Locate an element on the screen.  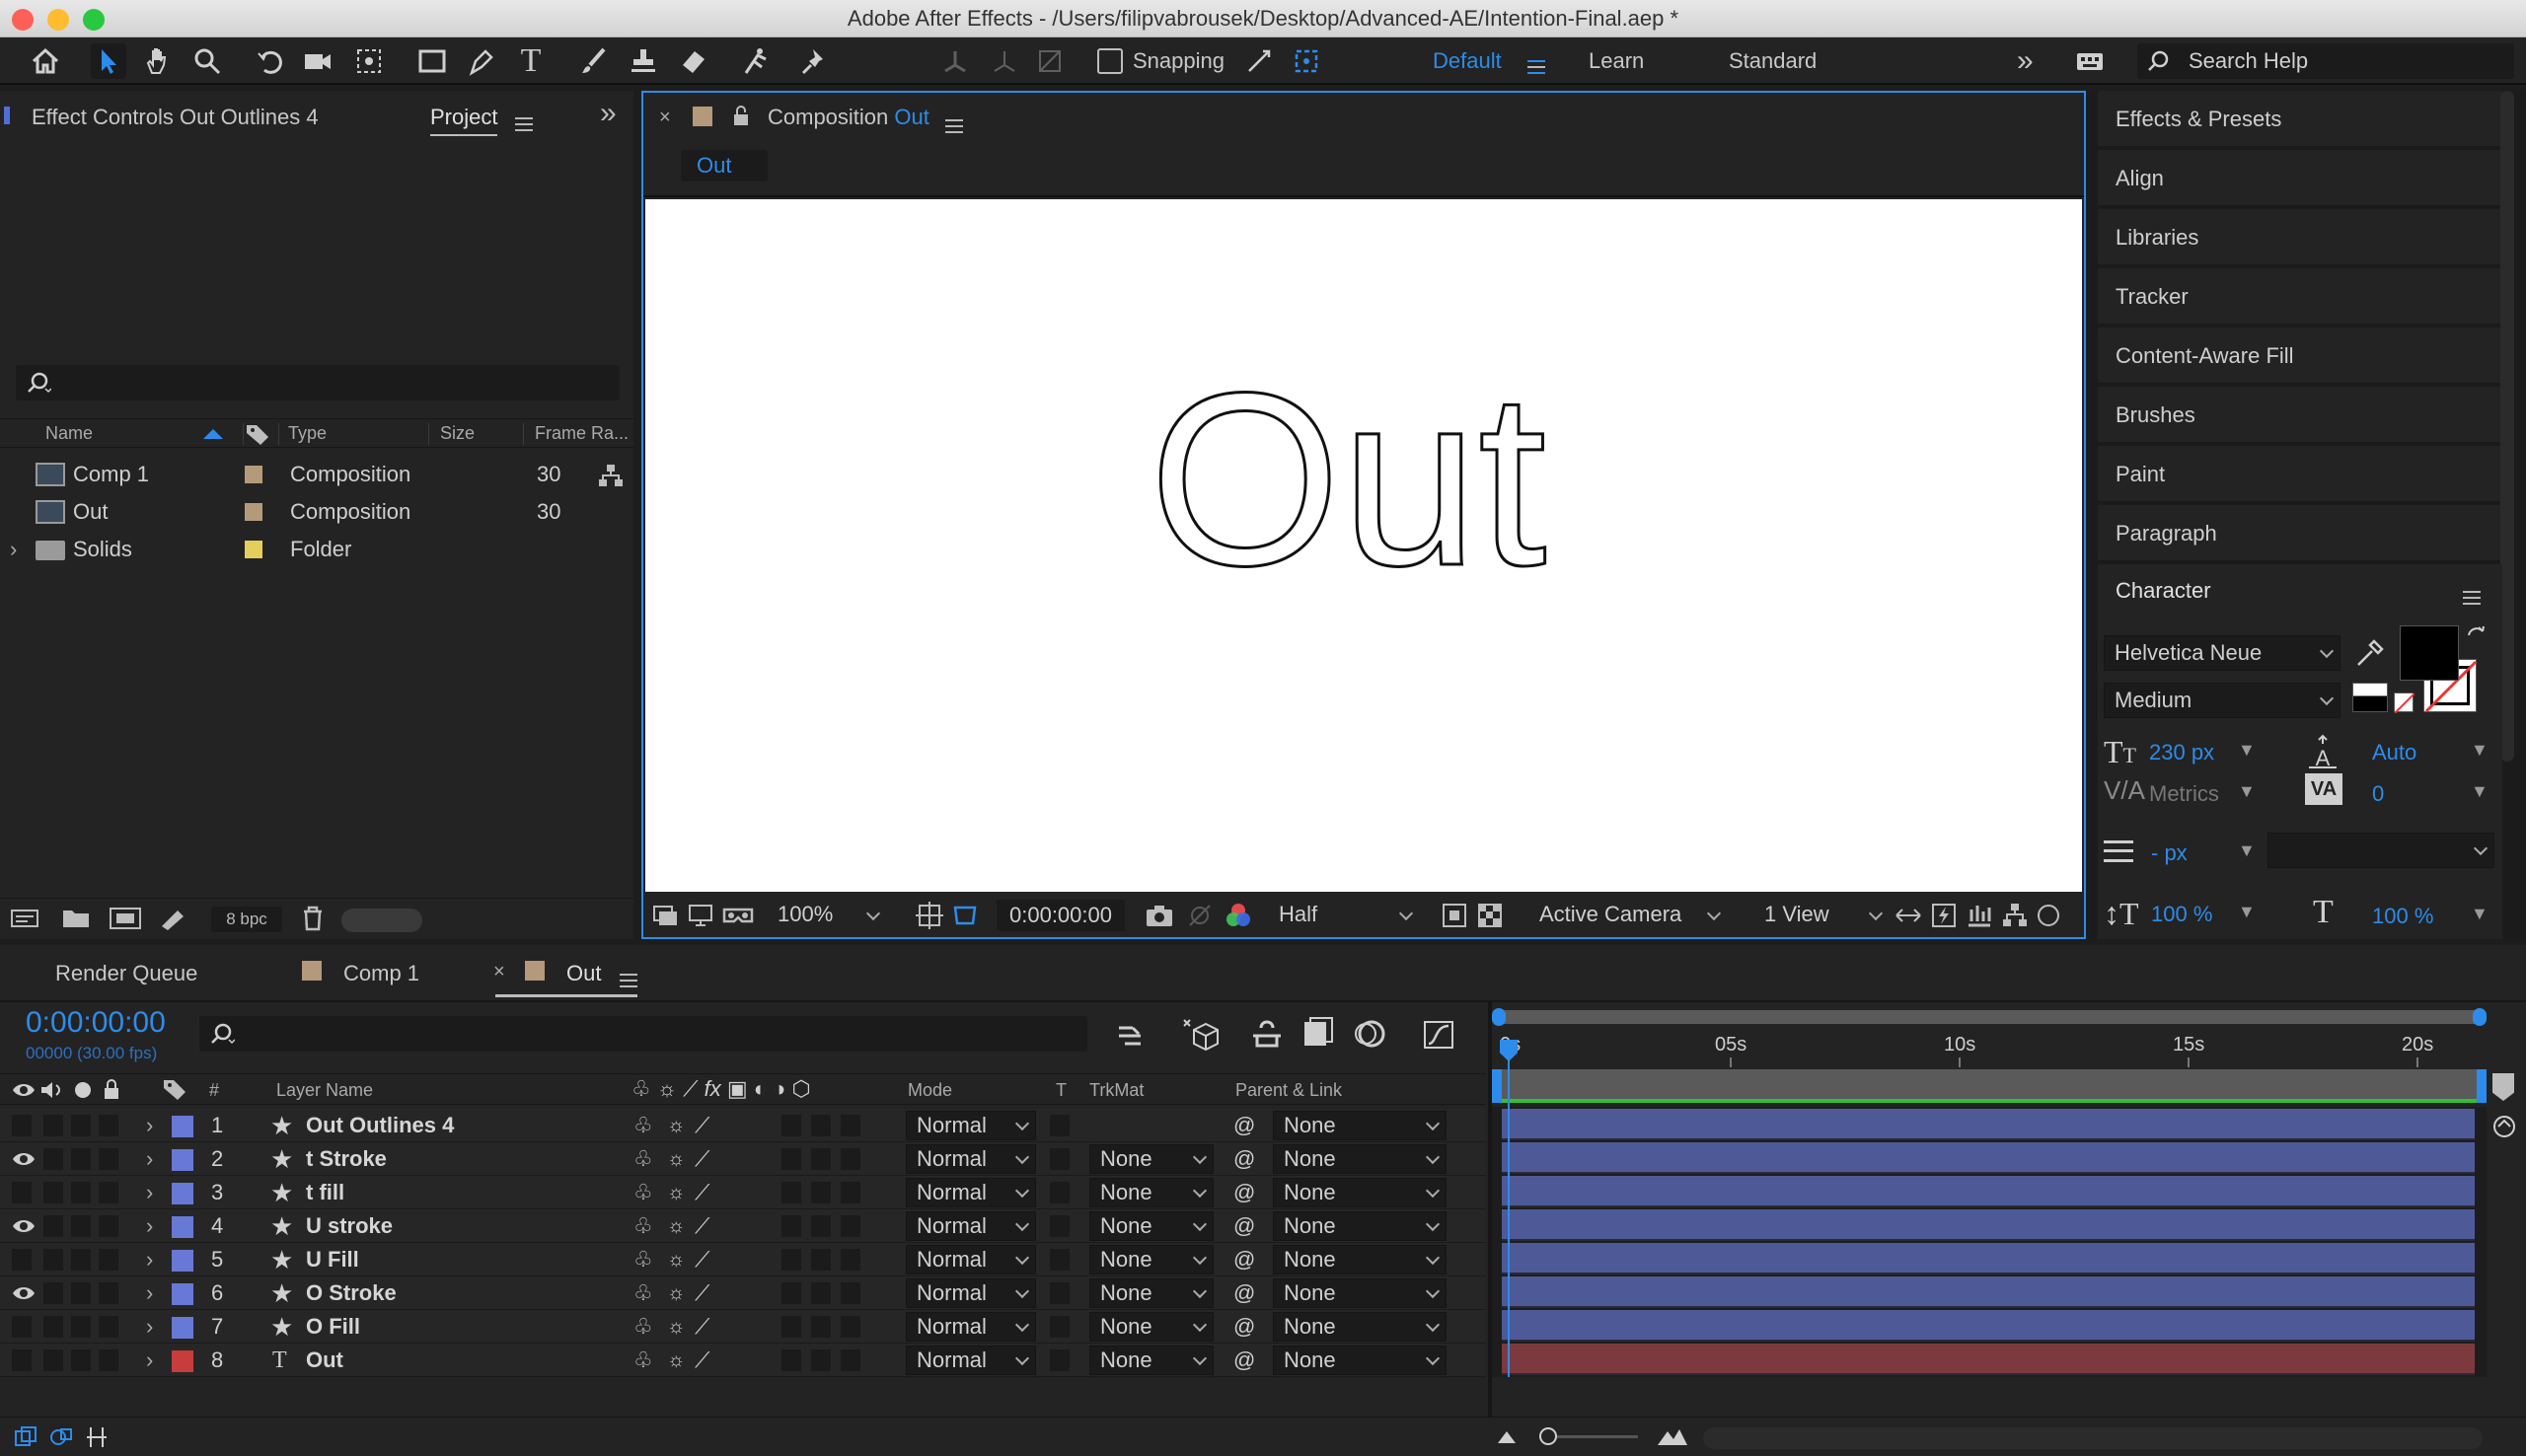
column-mode: Mode is located at coordinates (930, 1090).